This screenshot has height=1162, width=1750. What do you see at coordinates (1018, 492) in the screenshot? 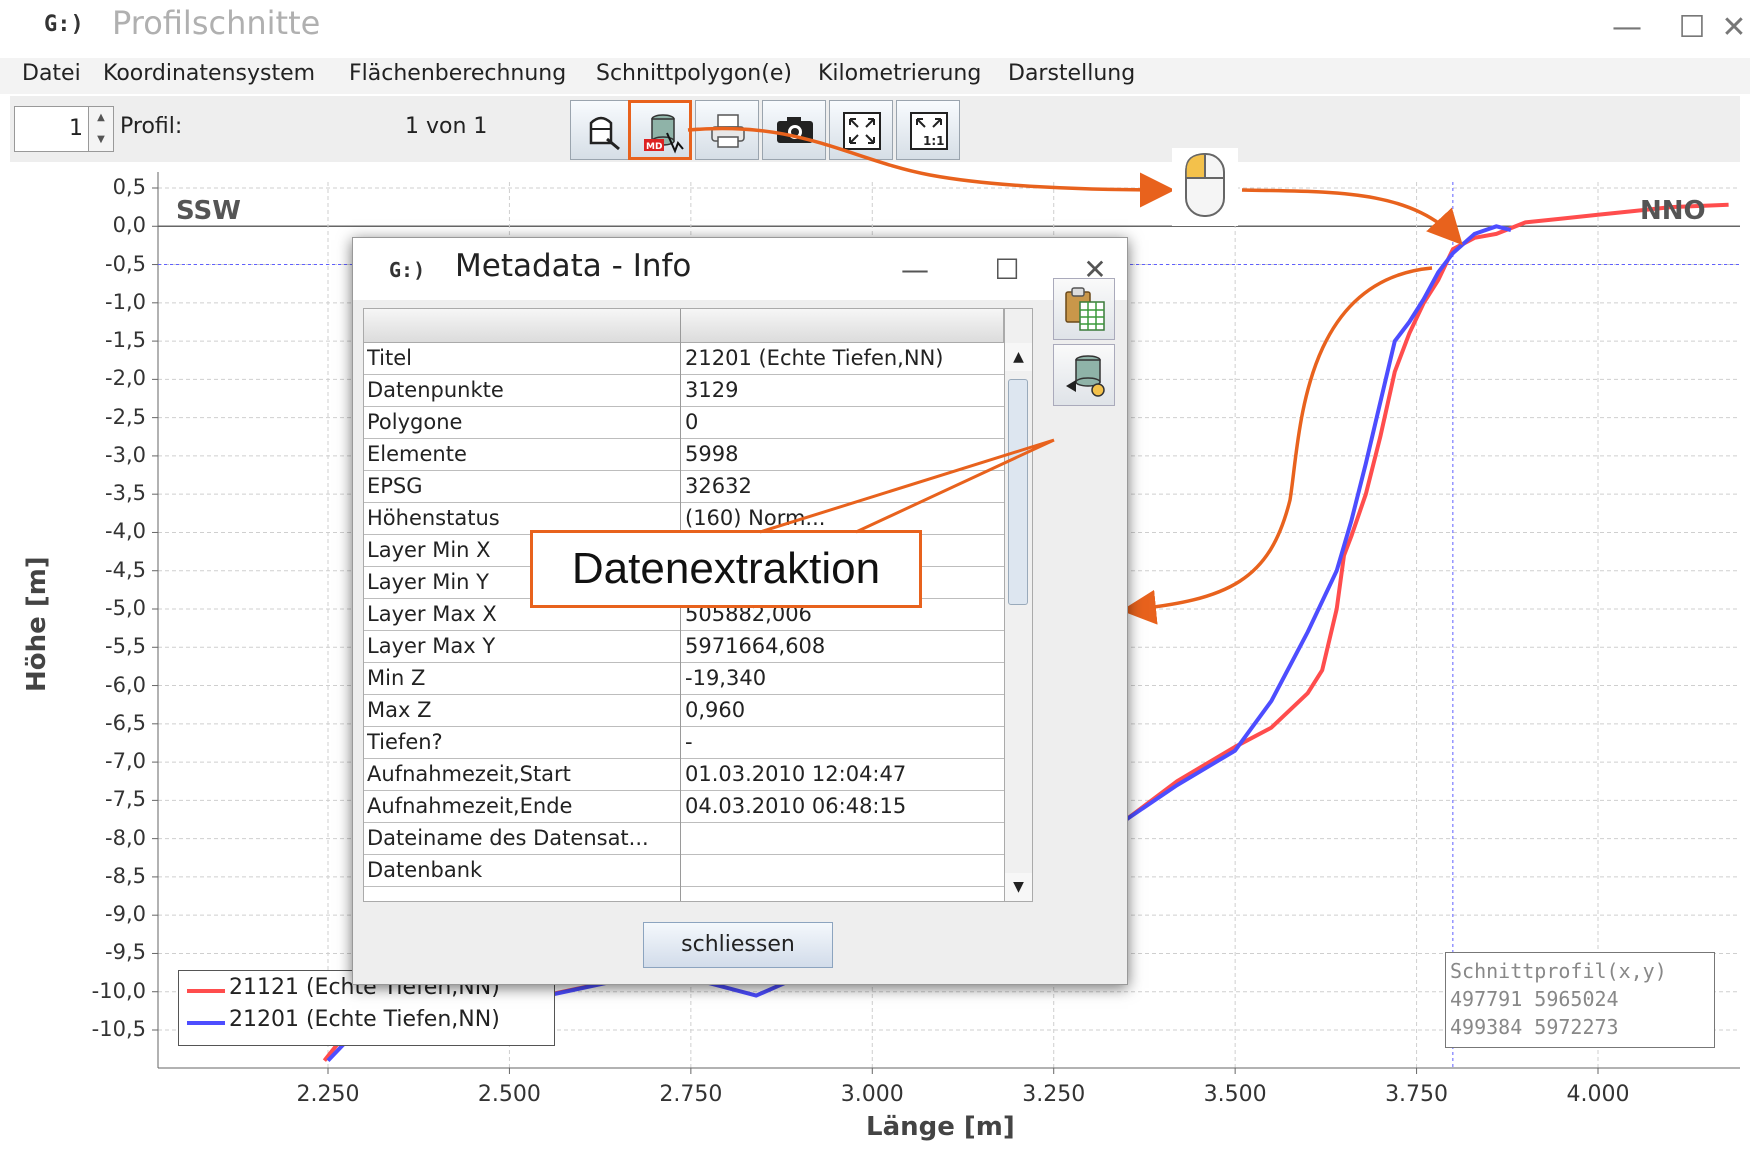
I see `scroll-thumb` at bounding box center [1018, 492].